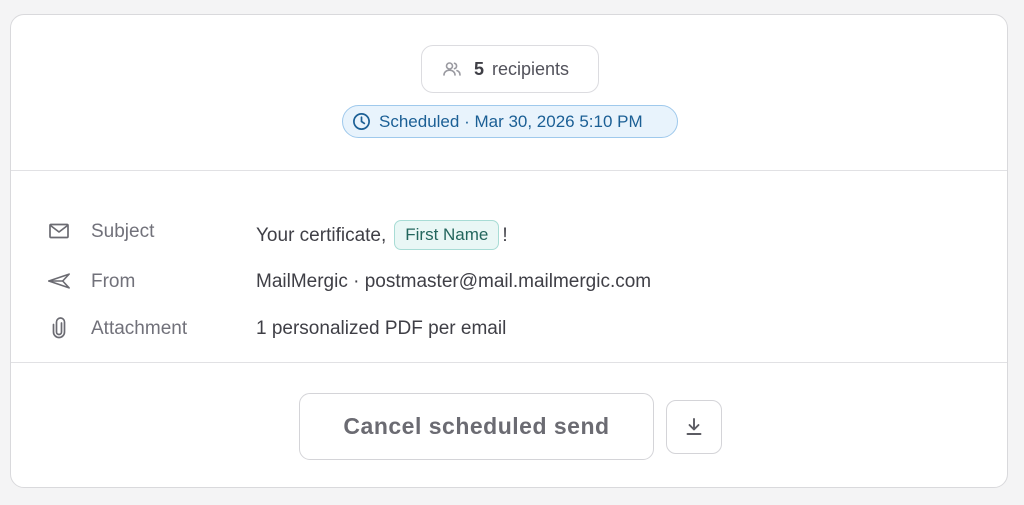 Image resolution: width=1024 pixels, height=505 pixels. Describe the element at coordinates (447, 235) in the screenshot. I see `first-name-merge-tag: First Name` at that location.